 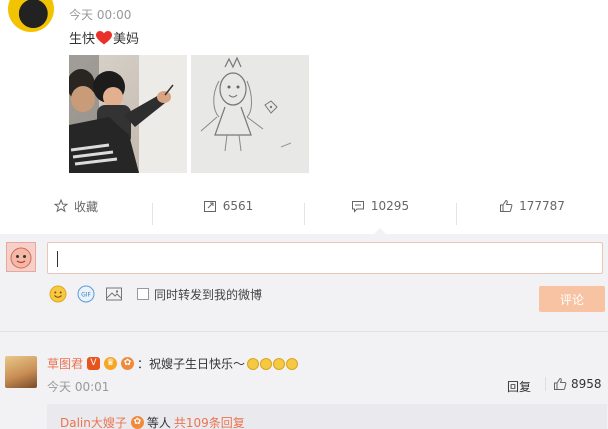 What do you see at coordinates (238, 206) in the screenshot?
I see `repost-count: 6561` at bounding box center [238, 206].